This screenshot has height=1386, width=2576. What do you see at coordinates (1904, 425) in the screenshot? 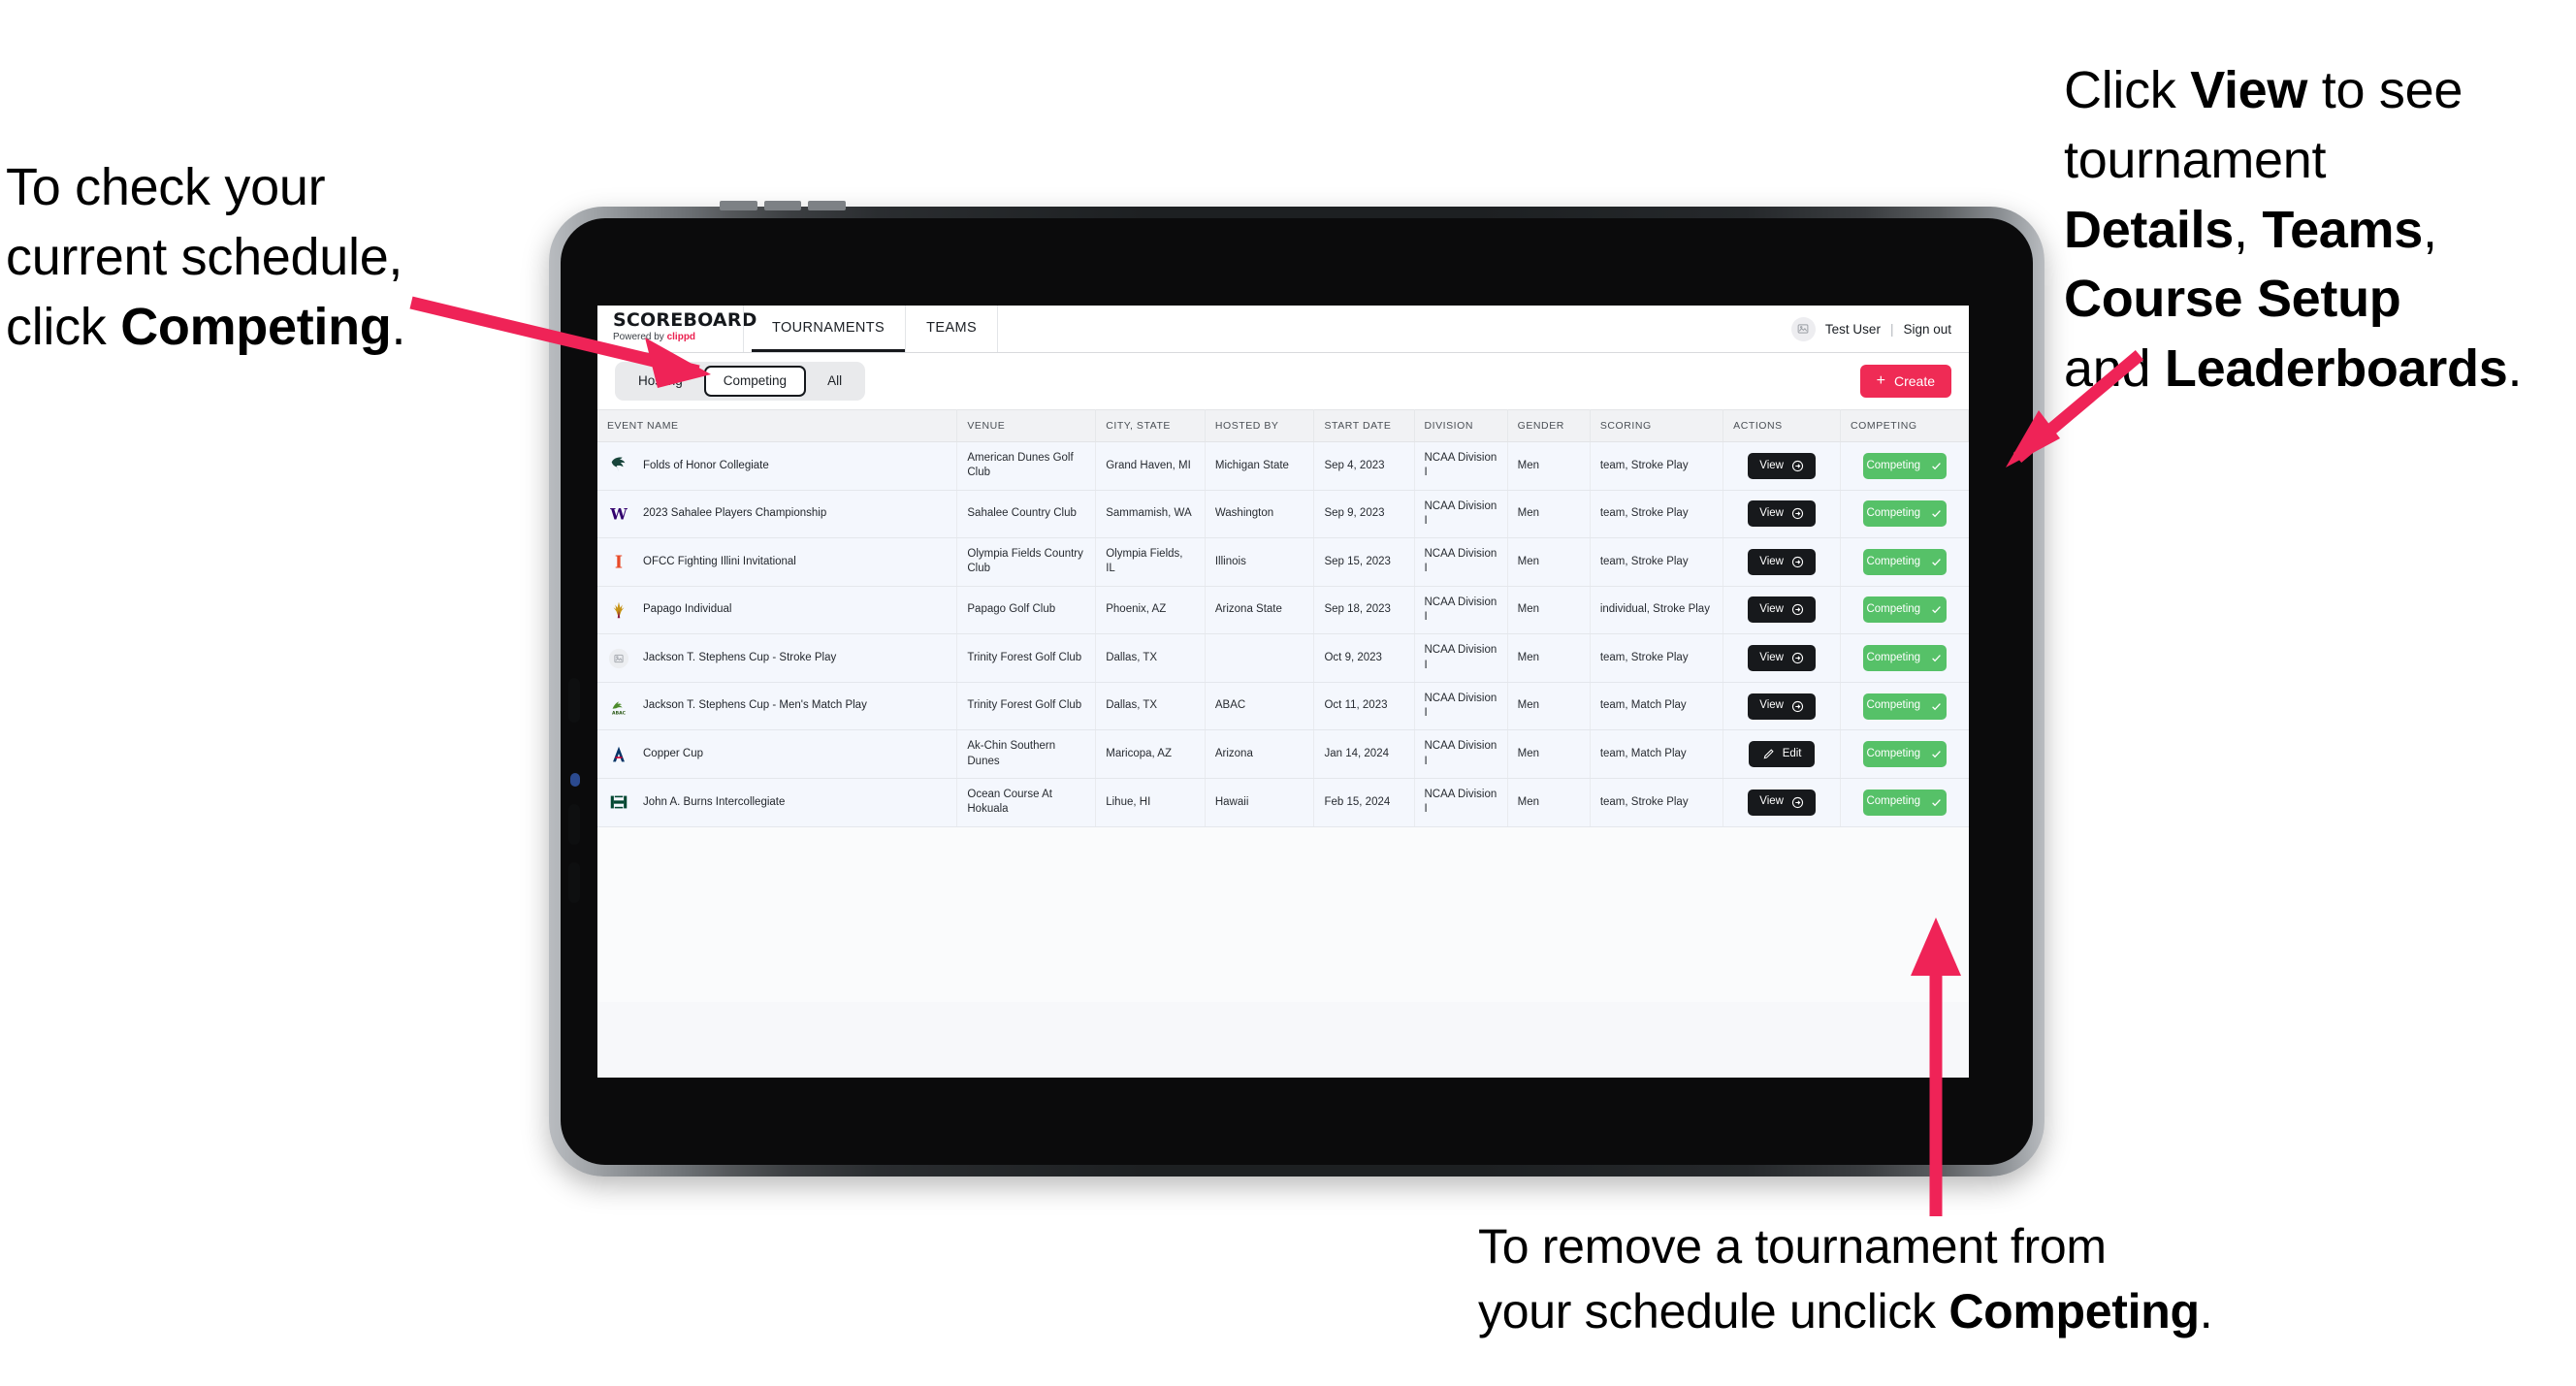
I see `col-header-competing: COMPETING` at bounding box center [1904, 425].